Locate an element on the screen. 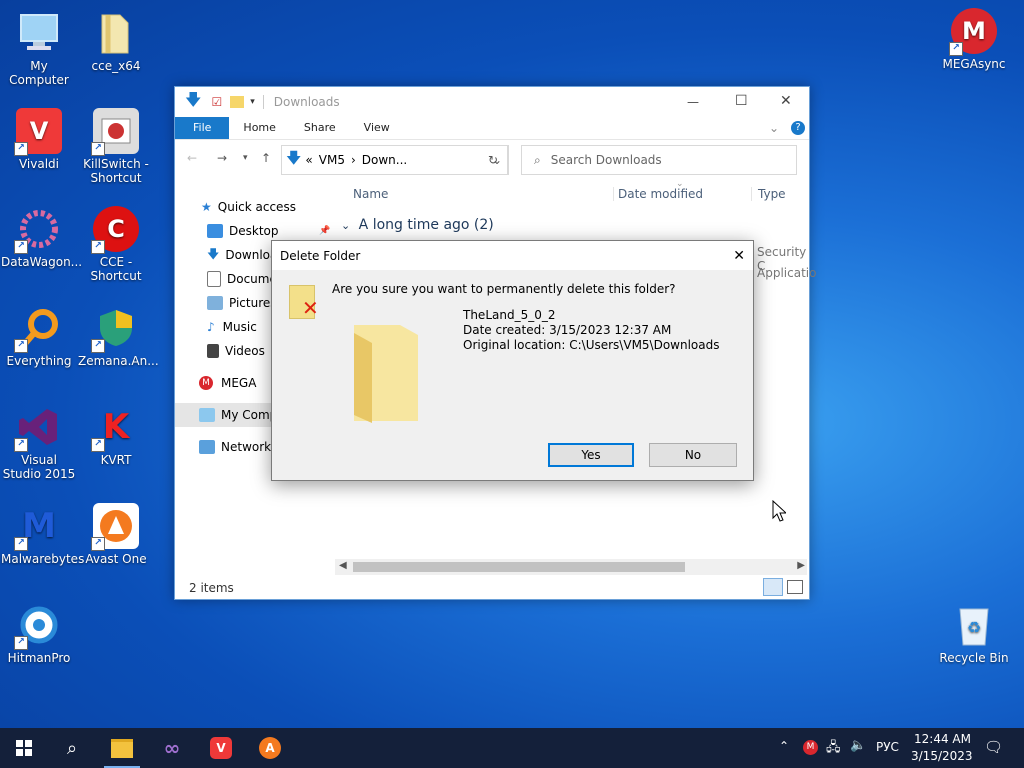 The width and height of the screenshot is (1024, 768). maximize-button: ☐ is located at coordinates (741, 101).